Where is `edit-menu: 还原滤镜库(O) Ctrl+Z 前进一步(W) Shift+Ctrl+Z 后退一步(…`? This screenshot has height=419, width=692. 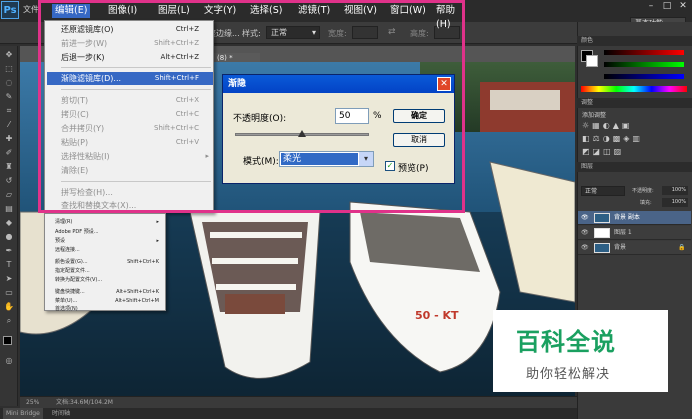 edit-menu: 还原滤镜库(O) Ctrl+Z 前进一步(W) Shift+Ctrl+Z 后退一步(… is located at coordinates (129, 116).